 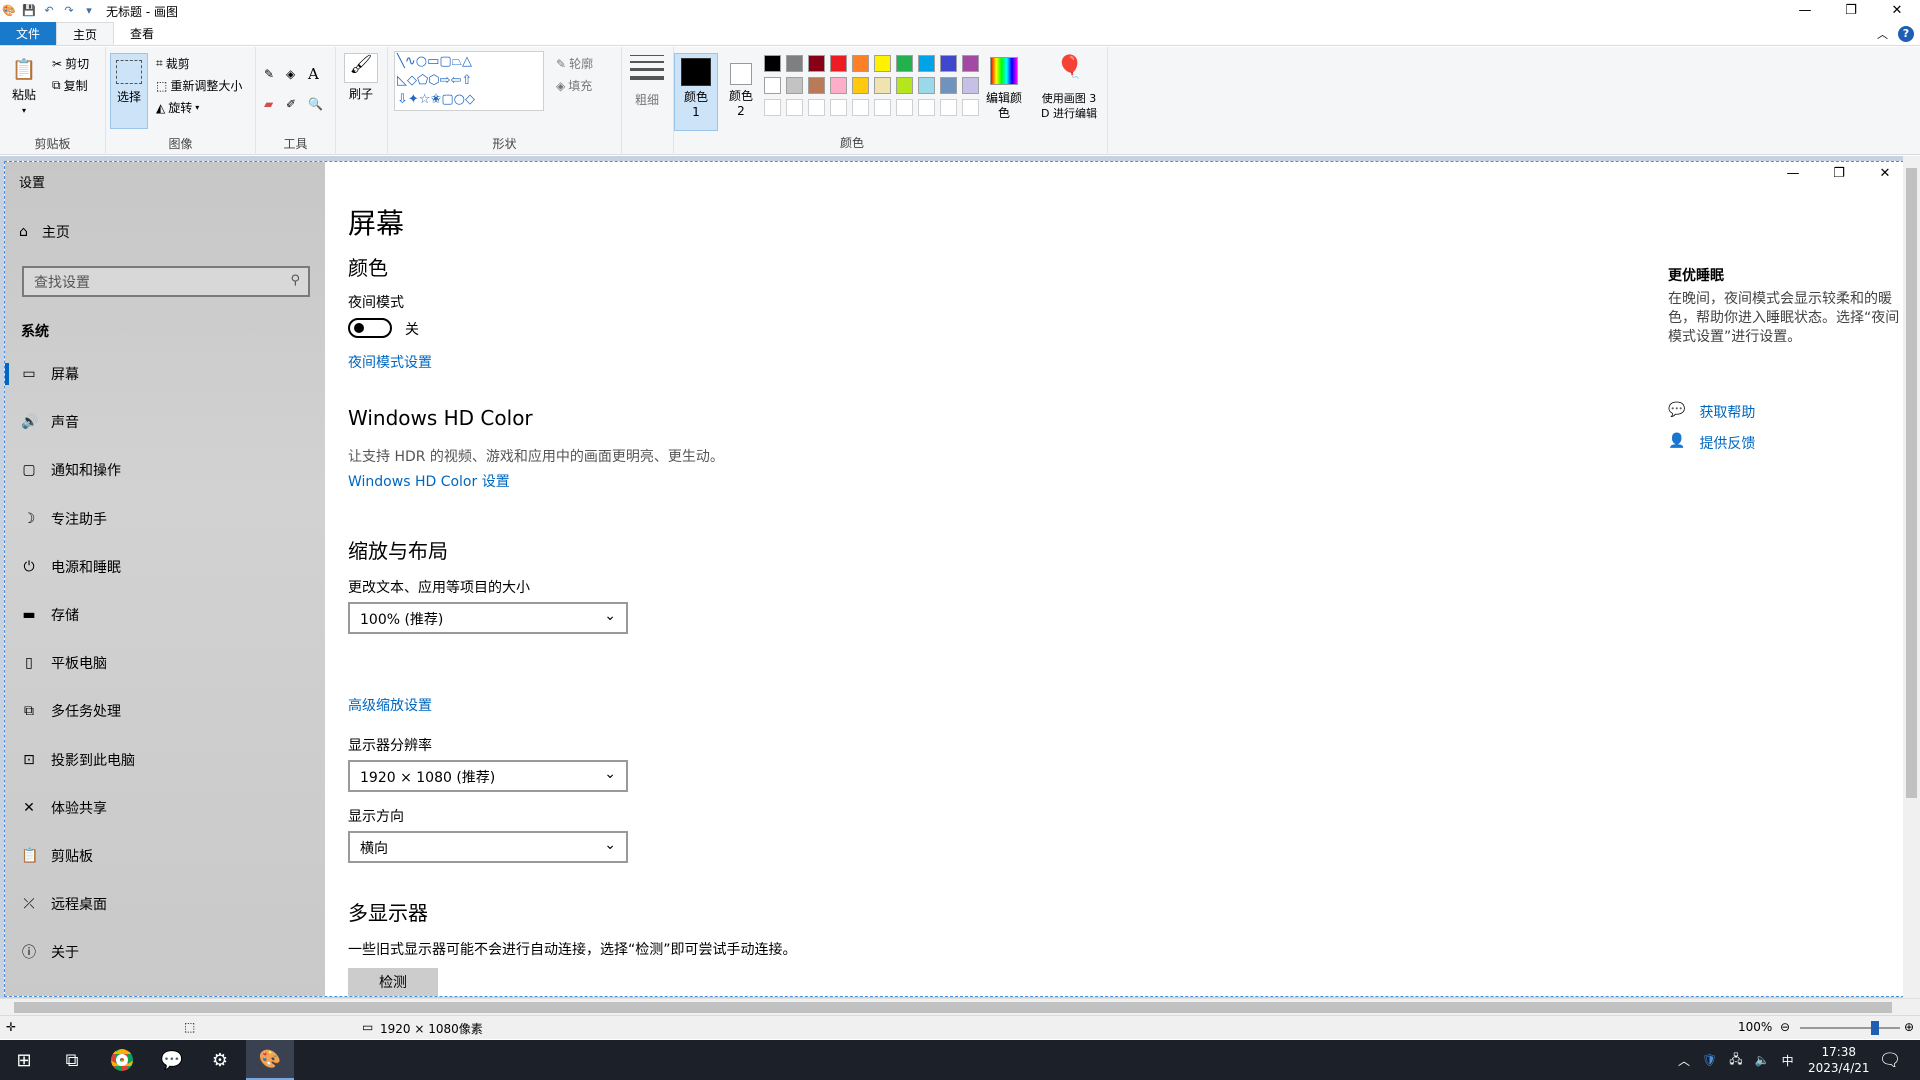 I want to click on sidebar-item: ⏻ 电源和睡眠, so click(x=165, y=567).